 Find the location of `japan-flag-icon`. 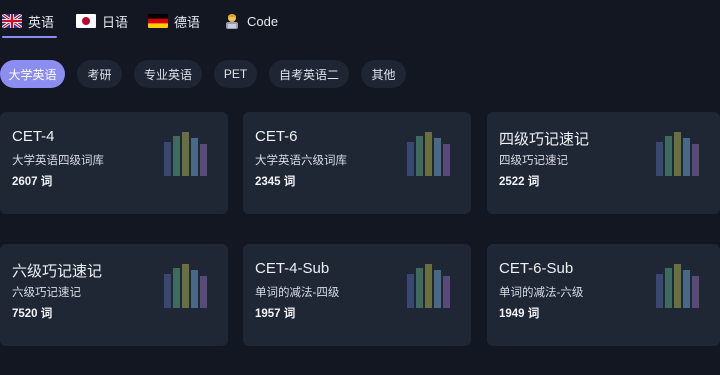

japan-flag-icon is located at coordinates (86, 21).